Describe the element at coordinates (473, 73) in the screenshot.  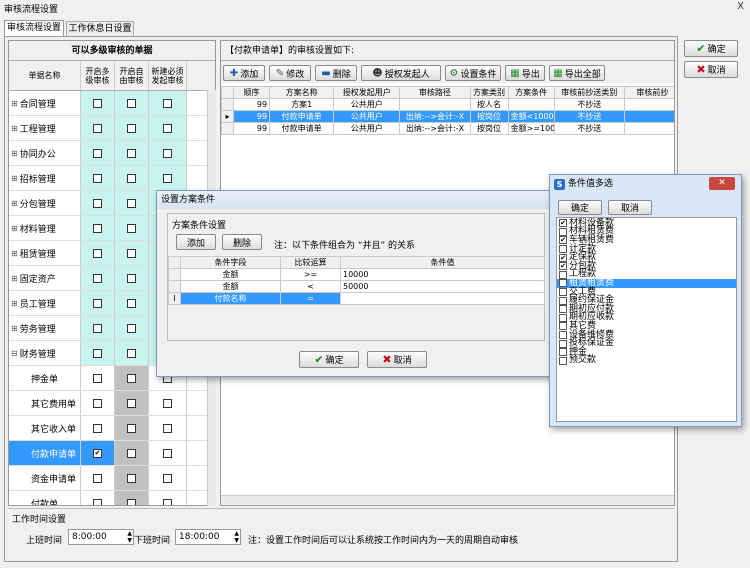
I see `toolbar-button-4: ⚙ 设置条件` at that location.